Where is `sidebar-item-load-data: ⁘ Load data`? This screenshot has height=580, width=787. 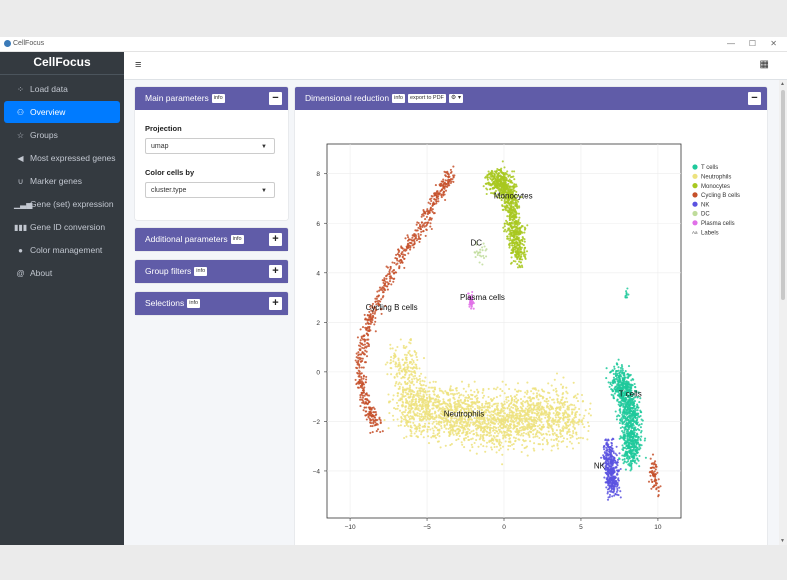 sidebar-item-load-data: ⁘ Load data is located at coordinates (62, 89).